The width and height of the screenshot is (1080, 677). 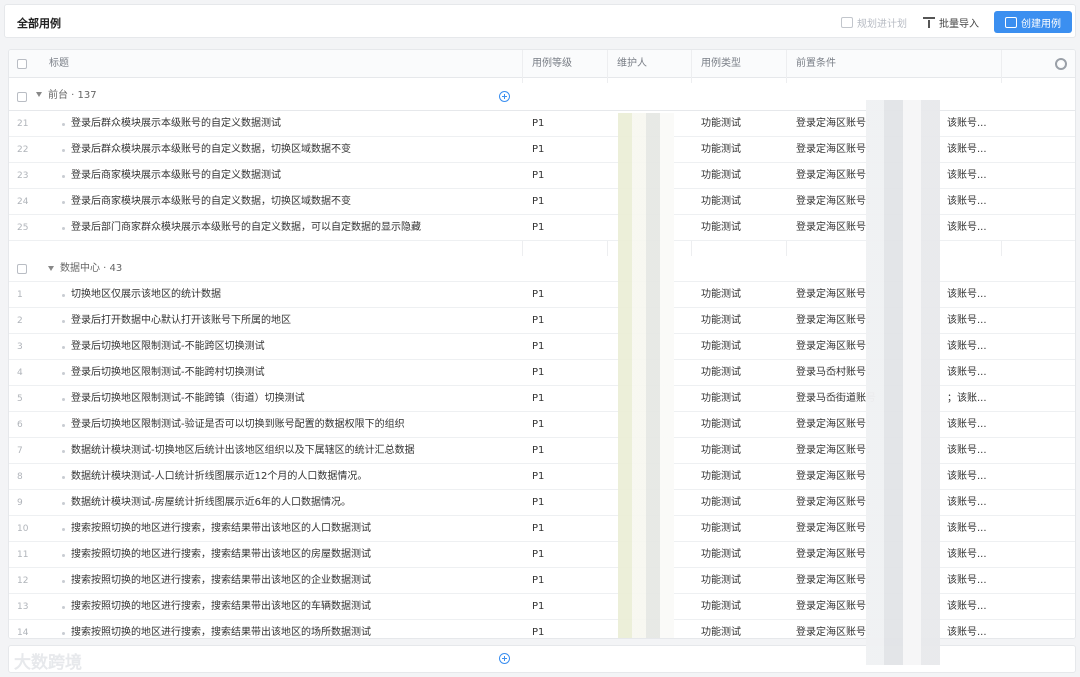 I want to click on column-type: 用例类型, so click(x=721, y=64).